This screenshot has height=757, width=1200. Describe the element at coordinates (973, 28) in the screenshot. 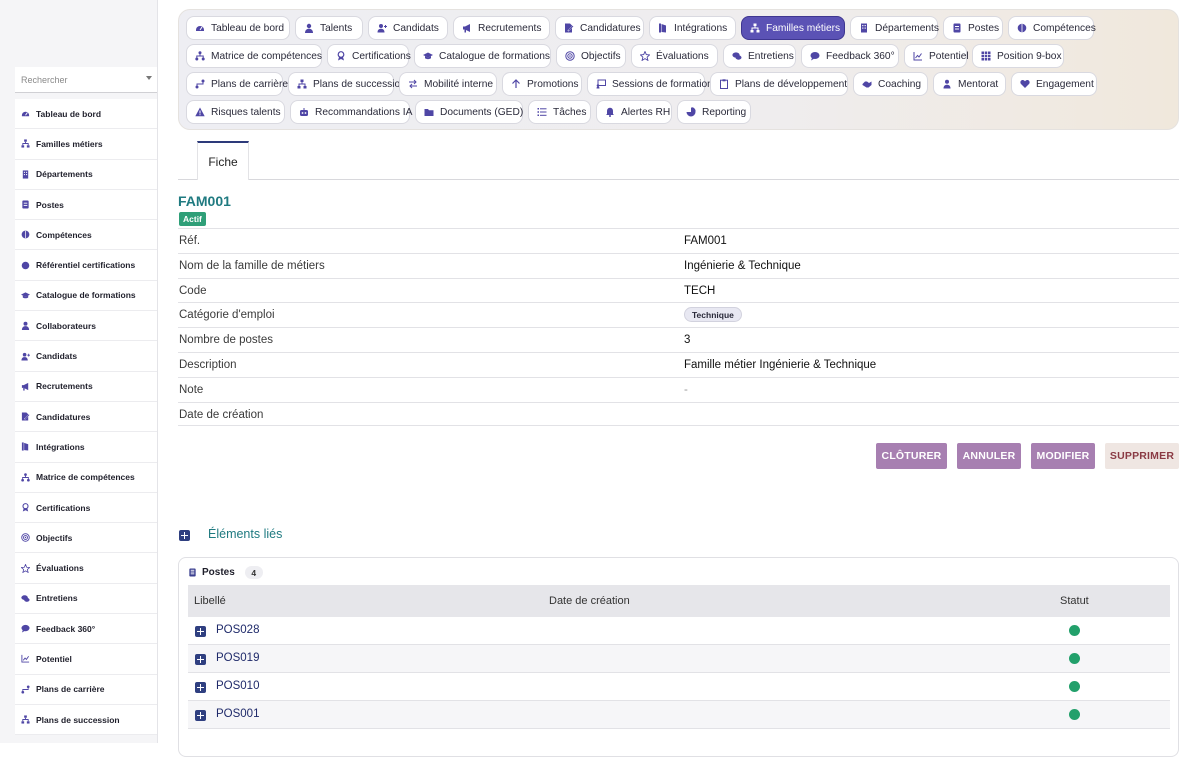

I see `nav-button: Postes` at that location.